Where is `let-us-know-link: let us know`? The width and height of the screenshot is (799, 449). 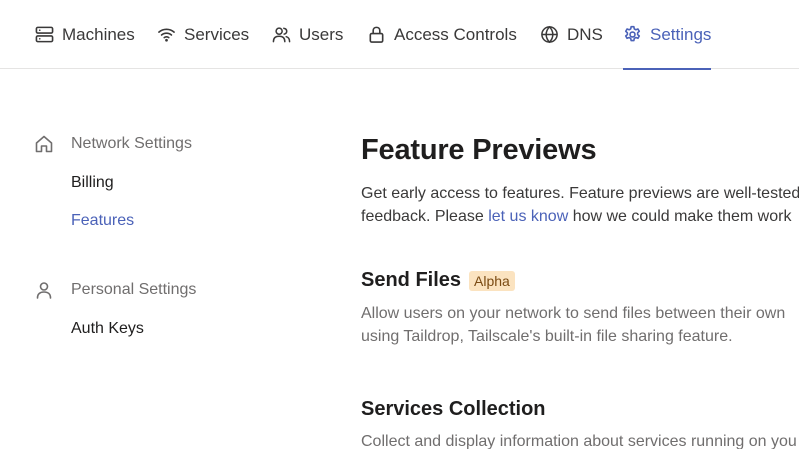
let-us-know-link: let us know is located at coordinates (528, 216).